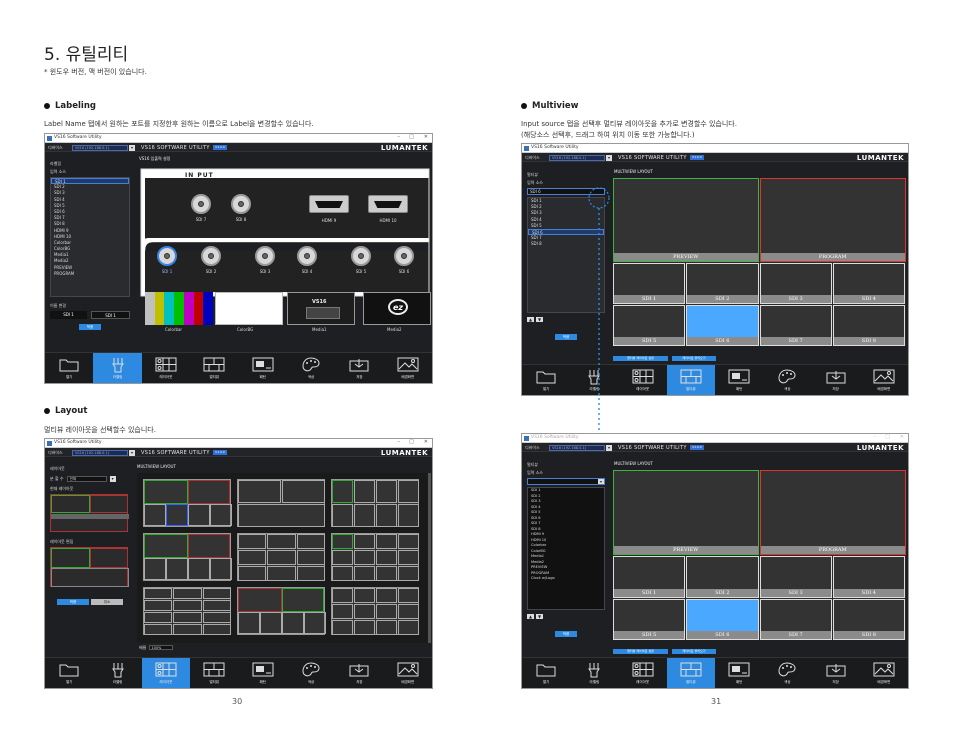  I want to click on colorbg-thumb, so click(249, 308).